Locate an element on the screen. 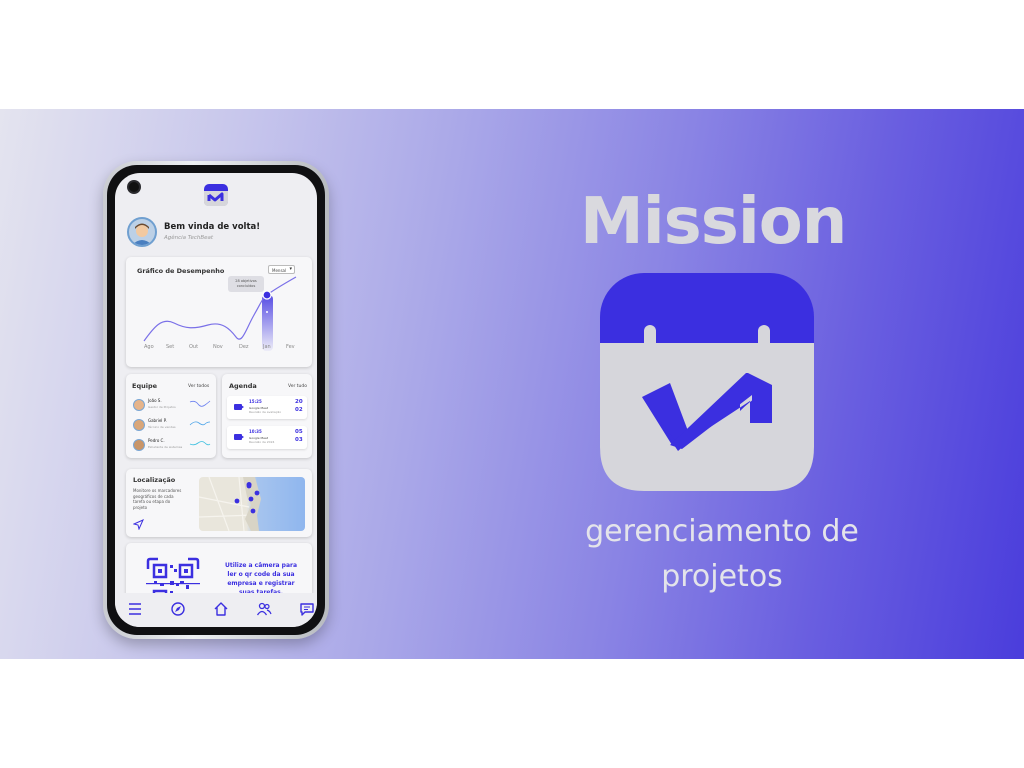 Image resolution: width=1024 pixels, height=768 pixels. member-name: Gabriel P. is located at coordinates (157, 420).